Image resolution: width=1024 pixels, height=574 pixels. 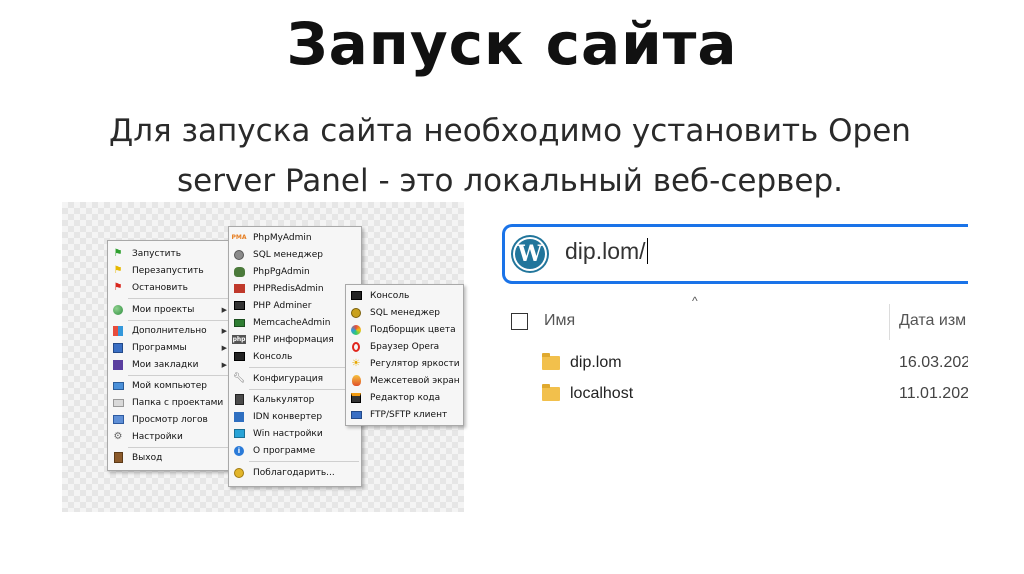 I want to click on menu-item-label: О программе, so click(x=284, y=450).